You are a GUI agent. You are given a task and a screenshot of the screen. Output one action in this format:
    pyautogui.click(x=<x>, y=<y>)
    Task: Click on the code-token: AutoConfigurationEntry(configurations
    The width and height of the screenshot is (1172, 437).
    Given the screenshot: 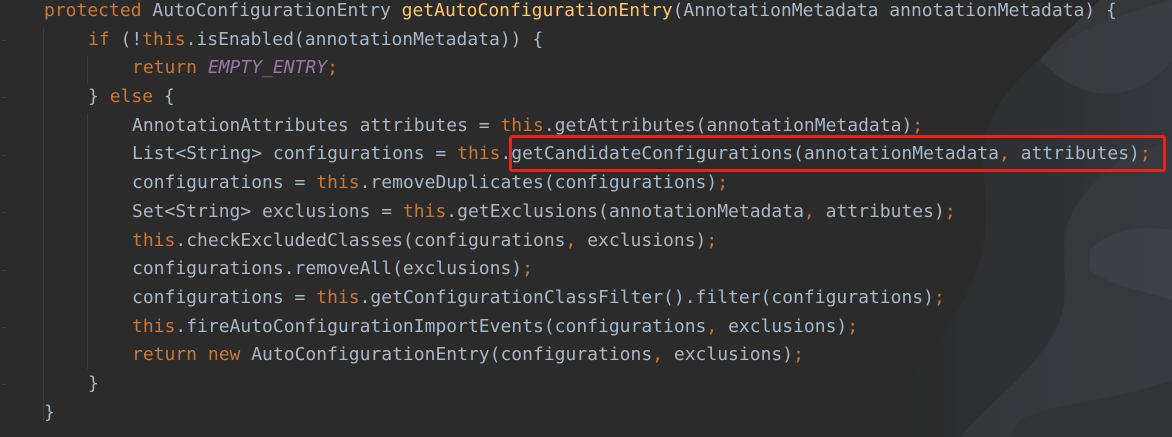 What is the action you would take?
    pyautogui.click(x=452, y=355)
    